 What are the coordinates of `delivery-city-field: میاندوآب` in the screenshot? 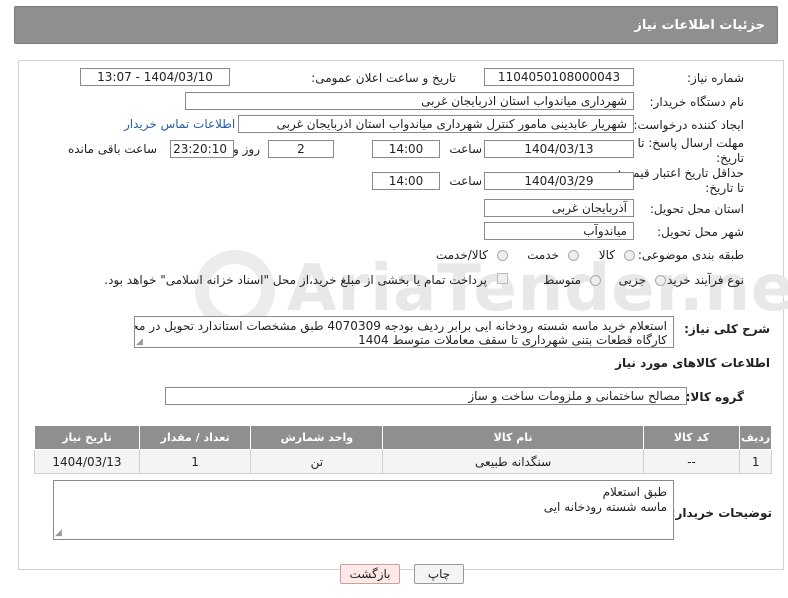 It's located at (559, 231).